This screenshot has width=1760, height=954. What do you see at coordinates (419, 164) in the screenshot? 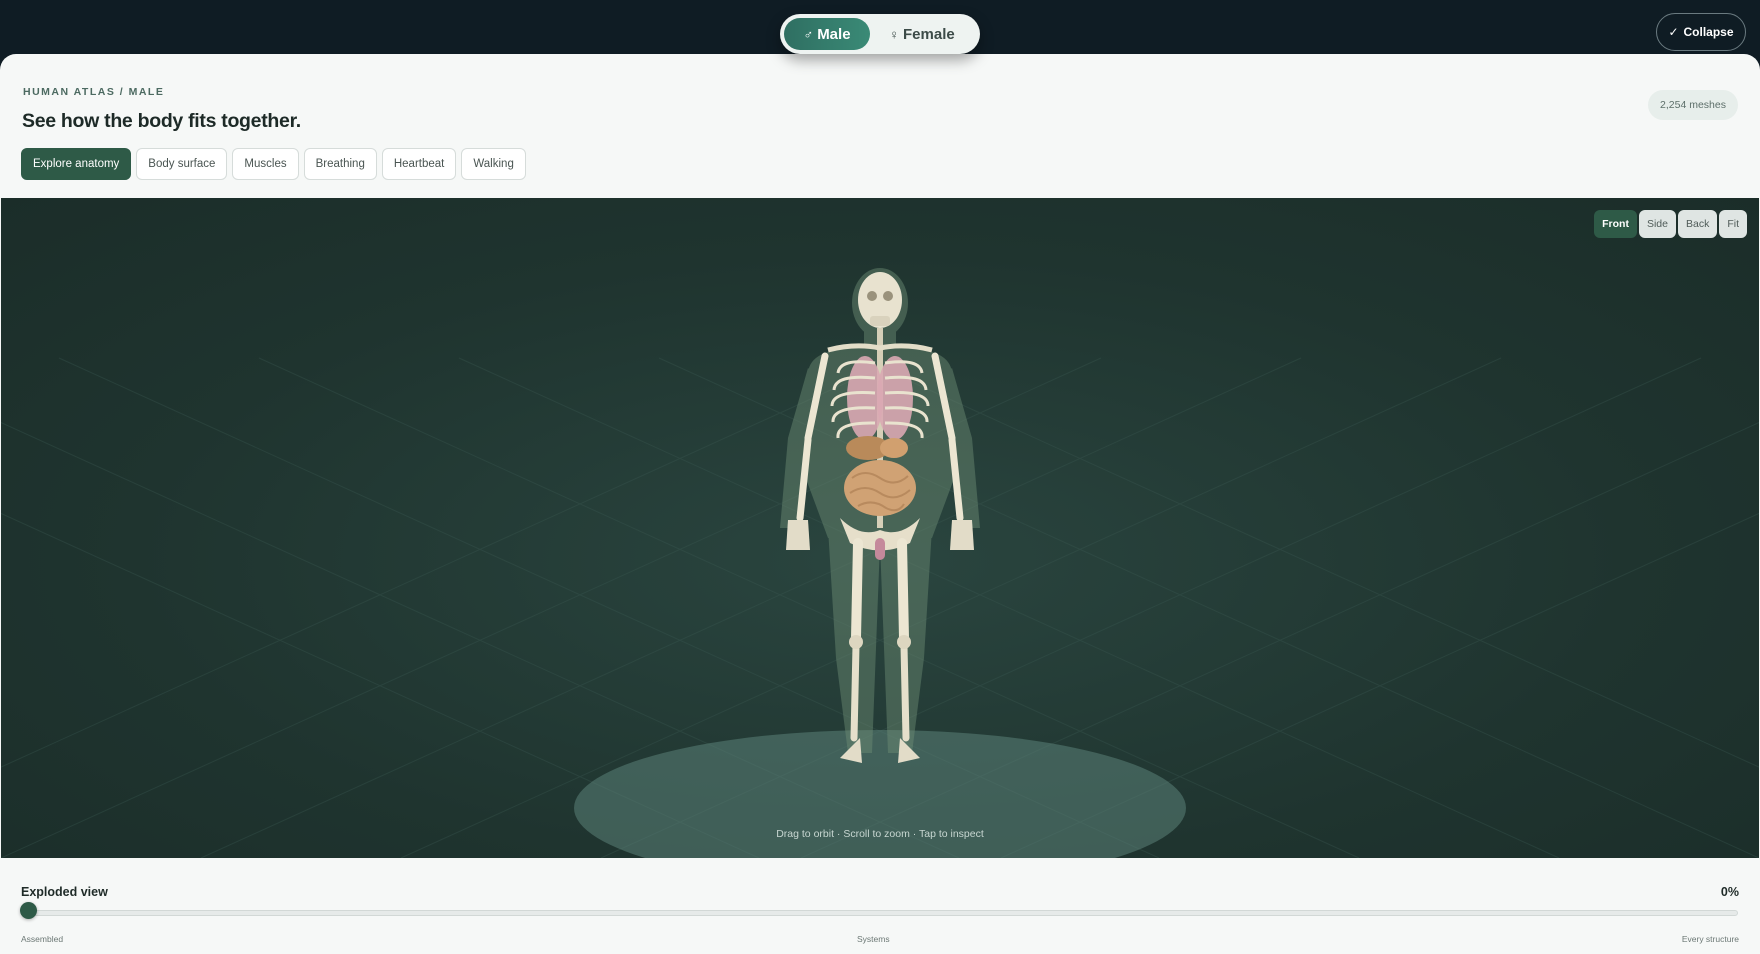
I see `tab-heartbeat: Heartbeat` at bounding box center [419, 164].